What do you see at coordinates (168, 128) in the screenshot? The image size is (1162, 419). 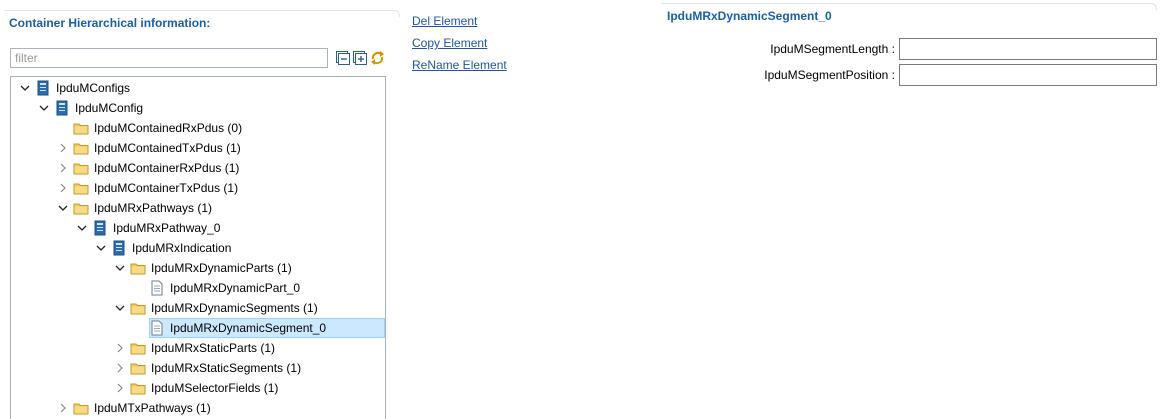 I see `tree-item-label: IpduMContainedRxPdus (0)` at bounding box center [168, 128].